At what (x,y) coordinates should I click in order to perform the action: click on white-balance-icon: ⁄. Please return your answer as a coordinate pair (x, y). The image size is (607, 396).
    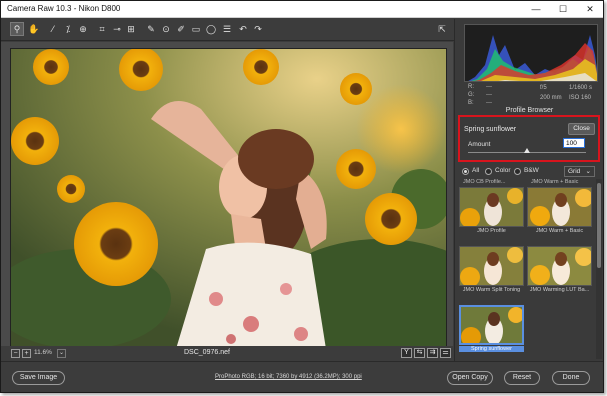
    Looking at the image, I should click on (53, 29).